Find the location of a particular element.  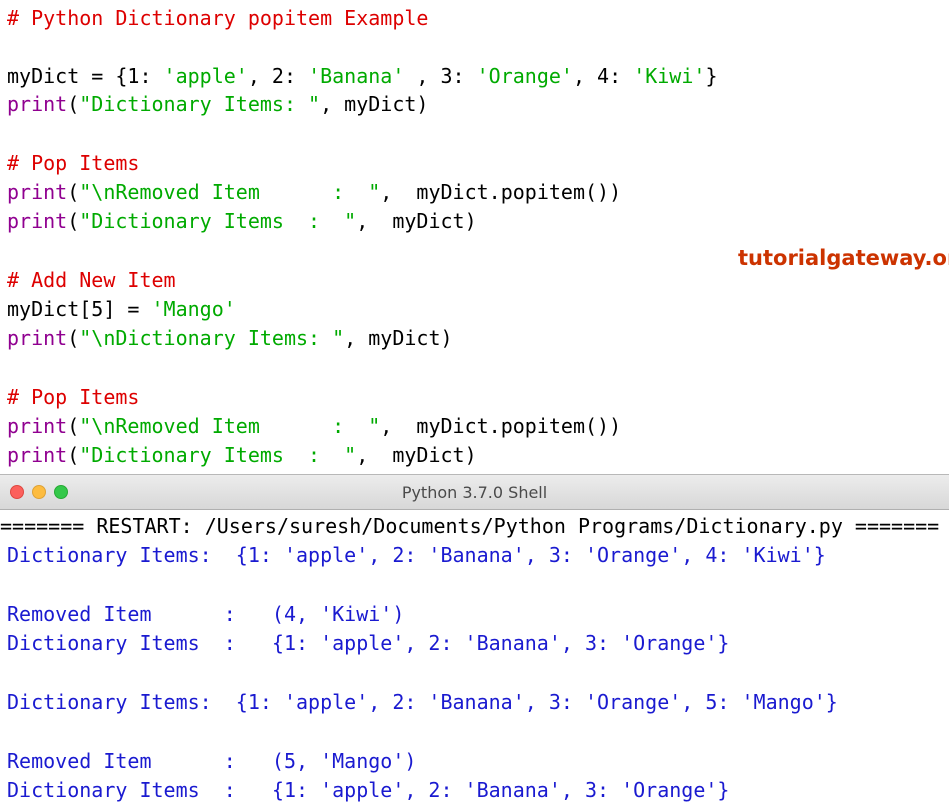

code-token: , 4: is located at coordinates (603, 76).